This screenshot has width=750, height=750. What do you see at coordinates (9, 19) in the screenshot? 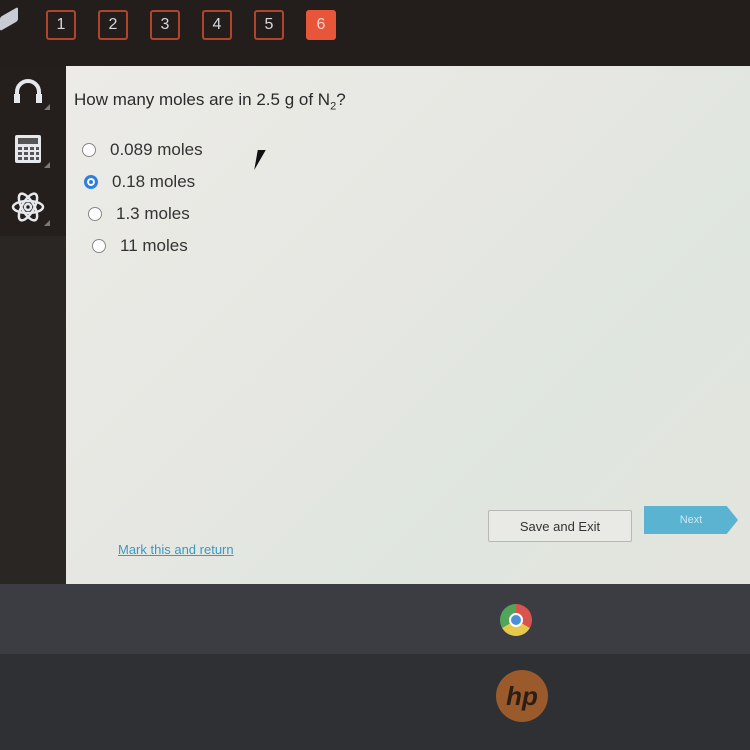
I see `pencil-icon` at bounding box center [9, 19].